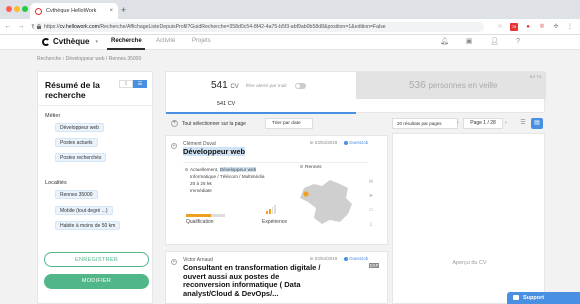 The width and height of the screenshot is (580, 304). What do you see at coordinates (205, 215) in the screenshot?
I see `qualification-bar` at bounding box center [205, 215].